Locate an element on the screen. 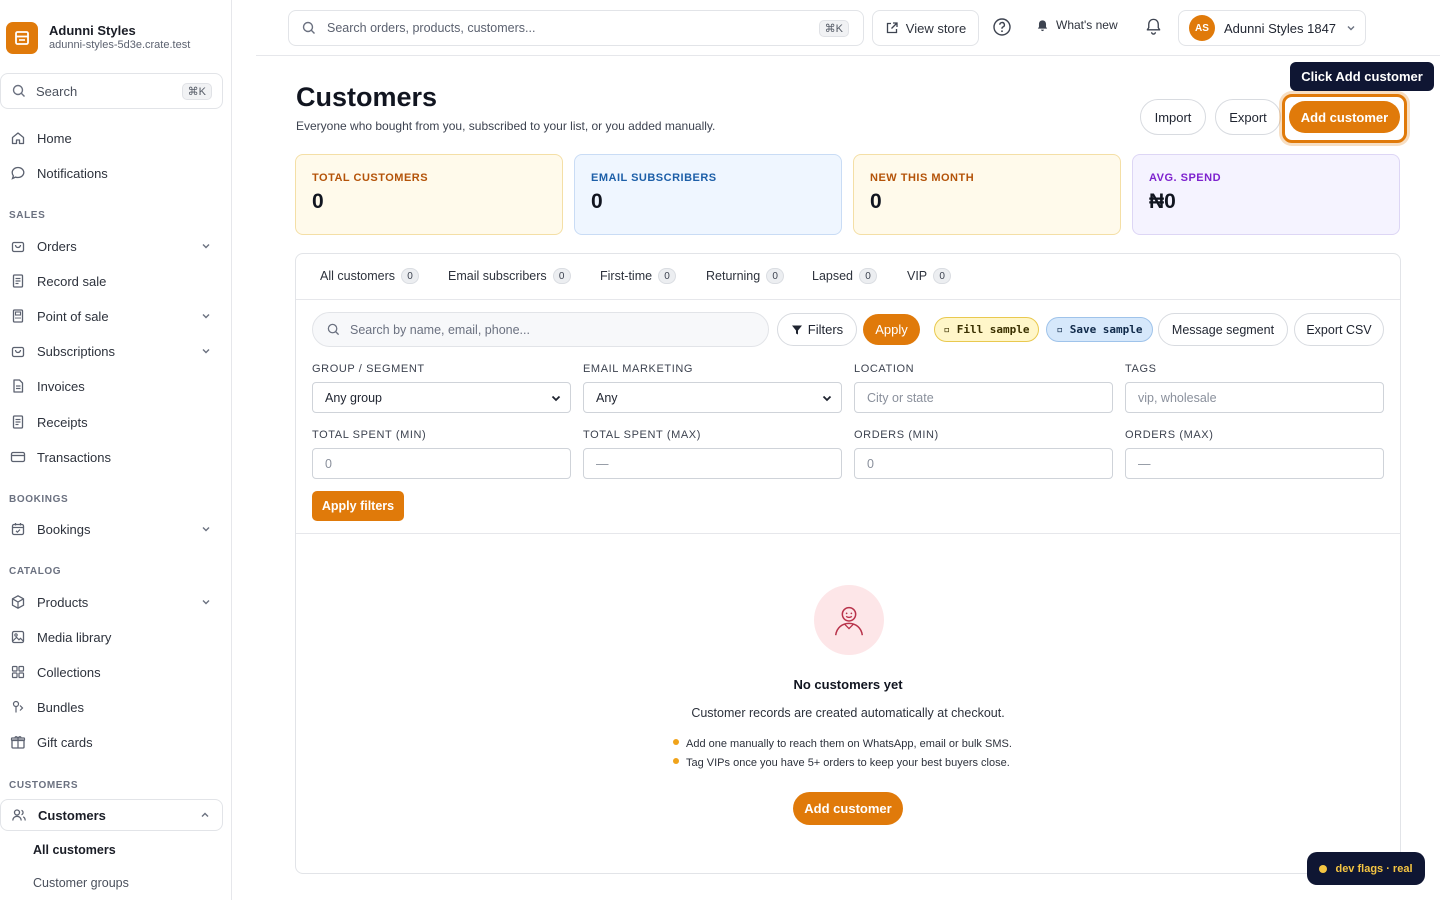 This screenshot has width=1440, height=900. location-input: City or state is located at coordinates (983, 397).